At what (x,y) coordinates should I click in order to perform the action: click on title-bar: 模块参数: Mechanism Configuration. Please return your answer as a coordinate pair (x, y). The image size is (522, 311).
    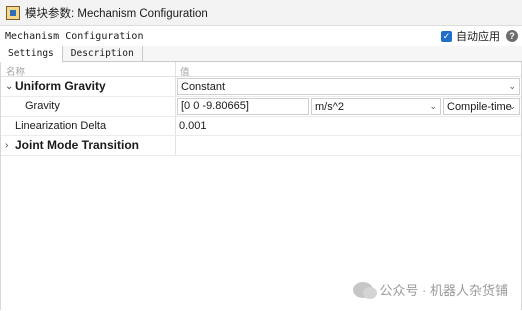
    Looking at the image, I should click on (261, 13).